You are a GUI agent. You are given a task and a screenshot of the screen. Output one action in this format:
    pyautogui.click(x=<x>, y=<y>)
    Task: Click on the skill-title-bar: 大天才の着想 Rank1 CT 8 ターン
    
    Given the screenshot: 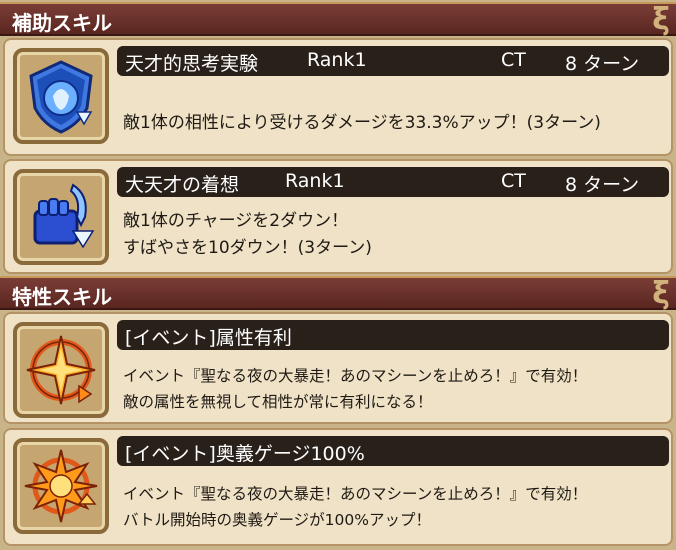 What is the action you would take?
    pyautogui.click(x=393, y=182)
    